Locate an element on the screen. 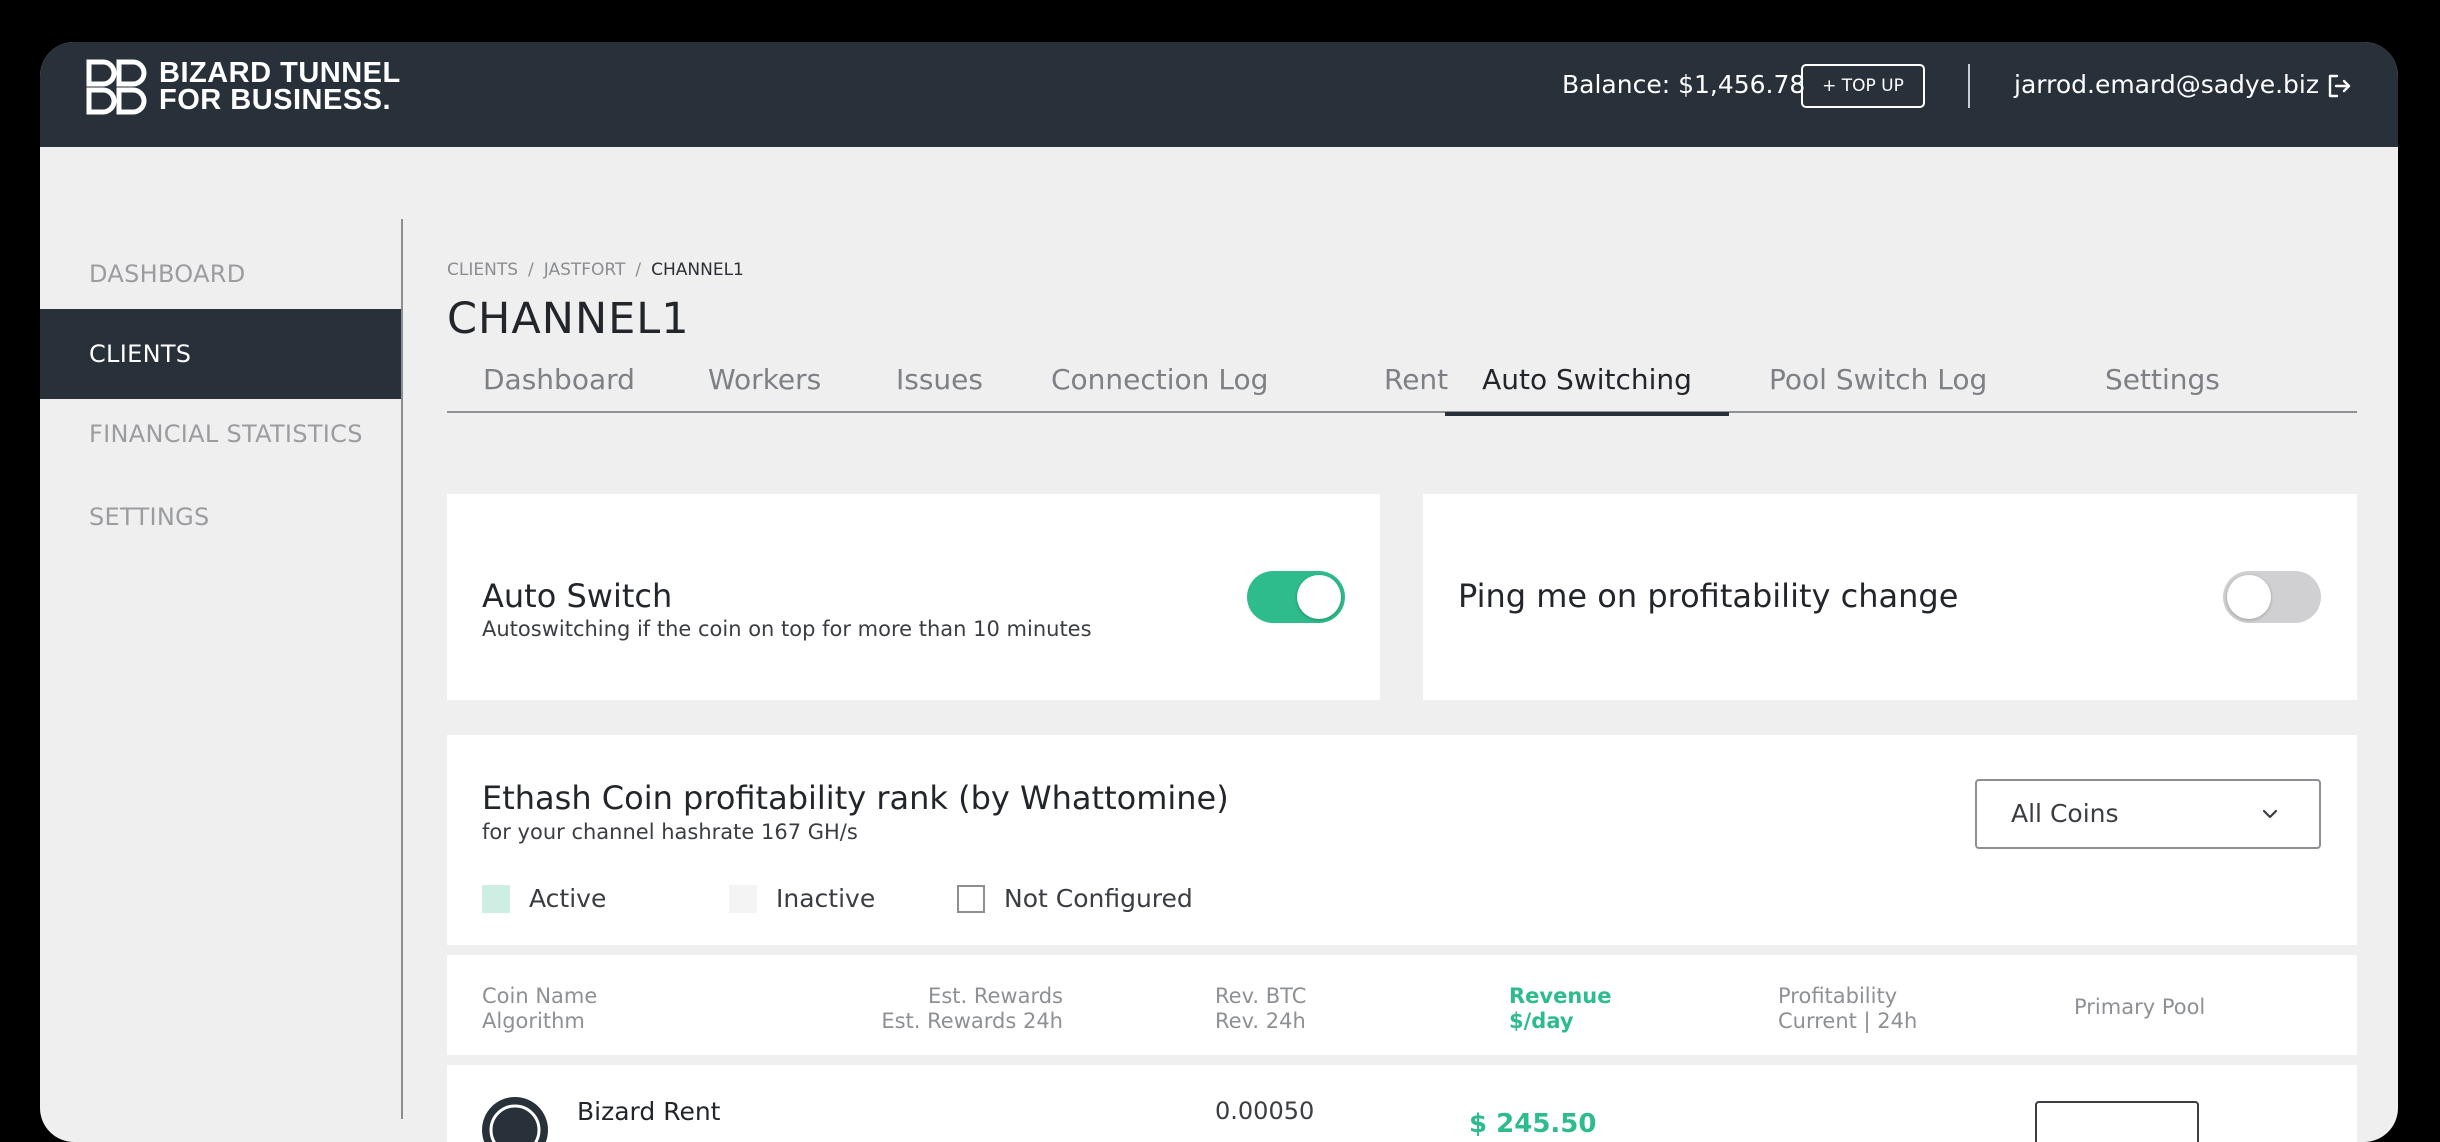 The width and height of the screenshot is (2440, 1142). column-header-rewards: Est. Rewards Est. Rewards 24h is located at coordinates (970, 1009).